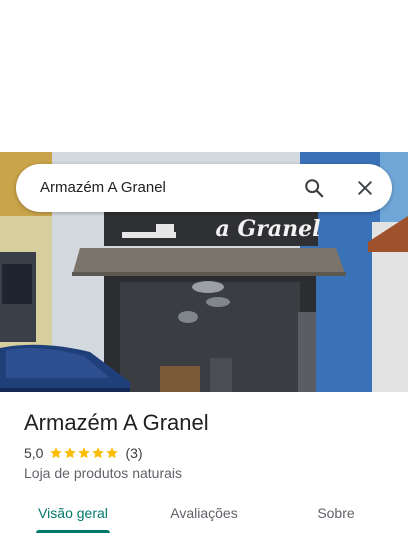 The height and width of the screenshot is (544, 408). Describe the element at coordinates (34, 453) in the screenshot. I see `rating-value: 5,0` at that location.